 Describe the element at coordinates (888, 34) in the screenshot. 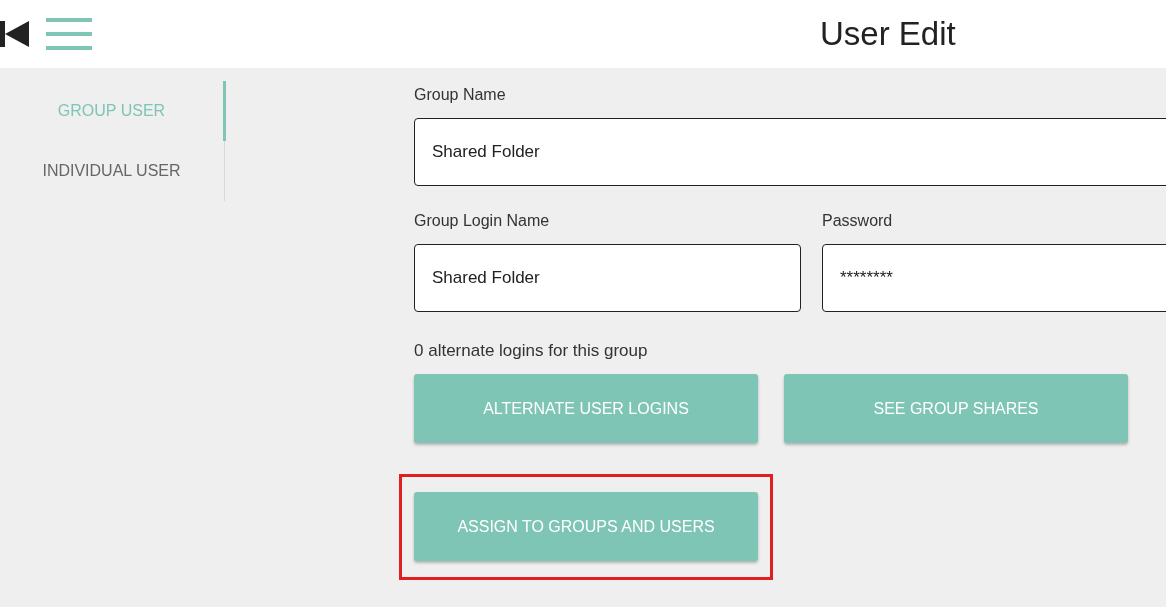

I see `page-title: User Edit` at that location.